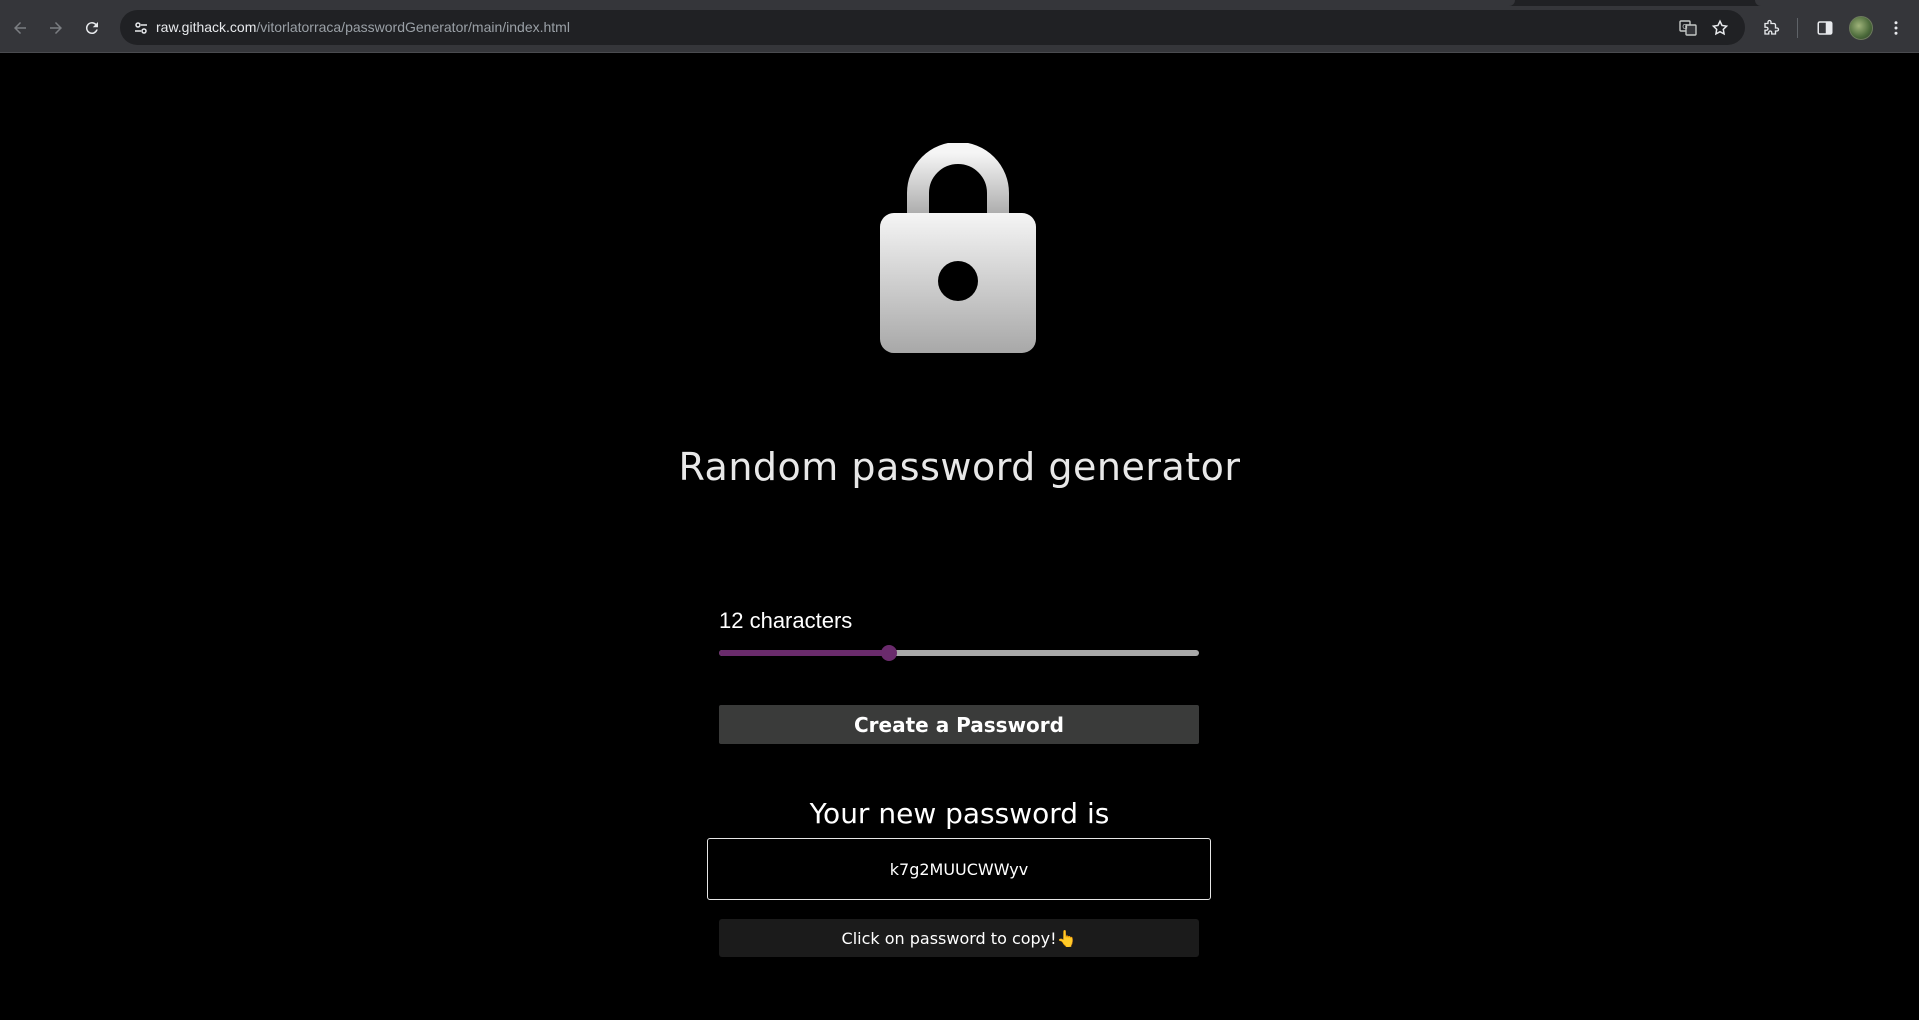  What do you see at coordinates (757, 3) in the screenshot?
I see `active-tab-edge` at bounding box center [757, 3].